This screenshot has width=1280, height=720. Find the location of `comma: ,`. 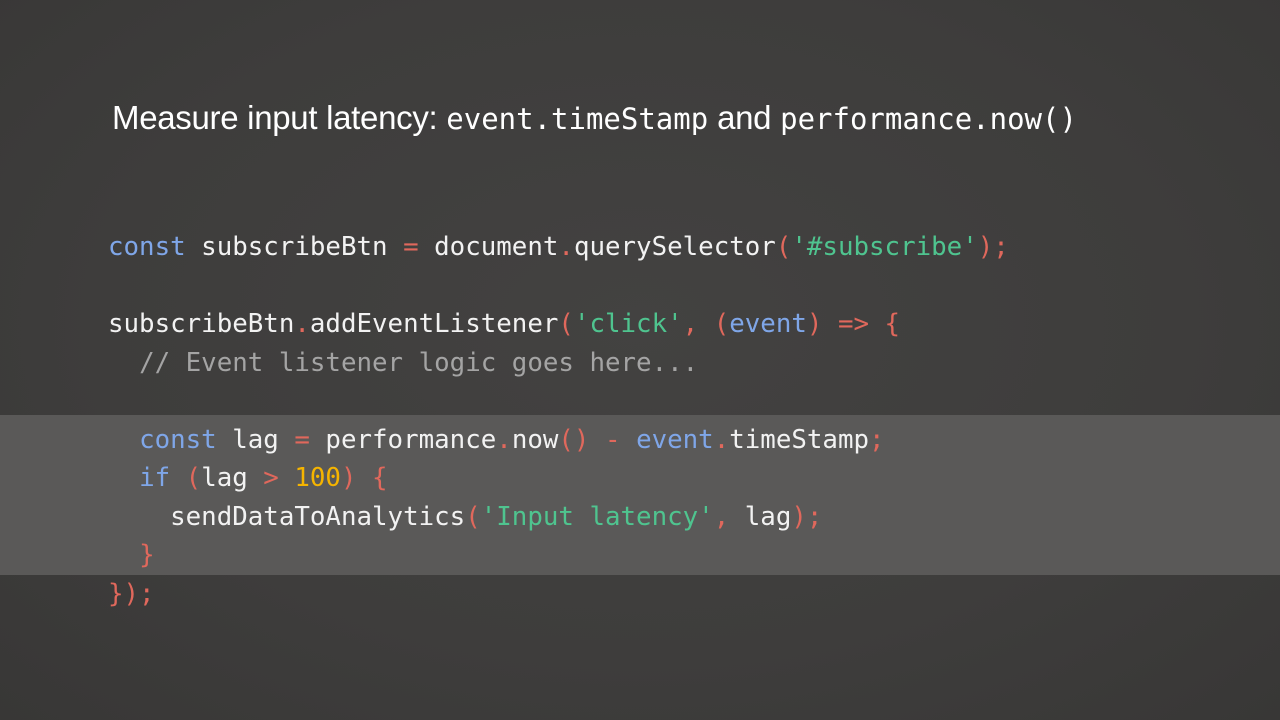

comma: , is located at coordinates (729, 516).